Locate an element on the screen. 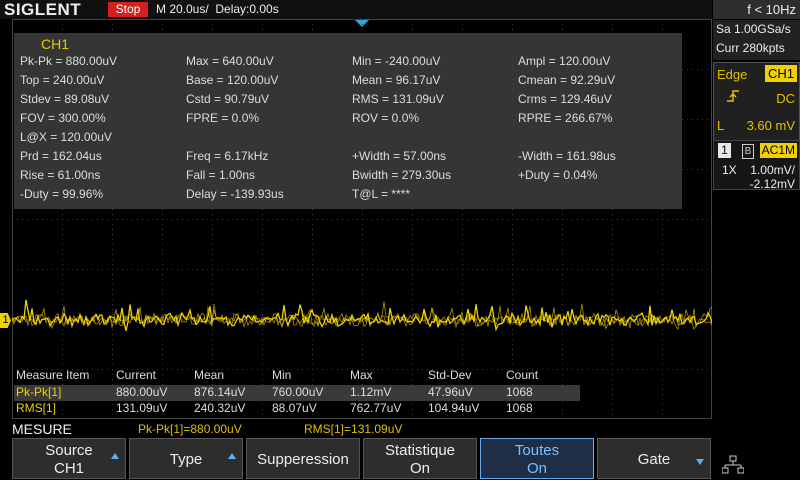  measure-summary-1: Pk-Pk[1]=880.00uV is located at coordinates (190, 429).